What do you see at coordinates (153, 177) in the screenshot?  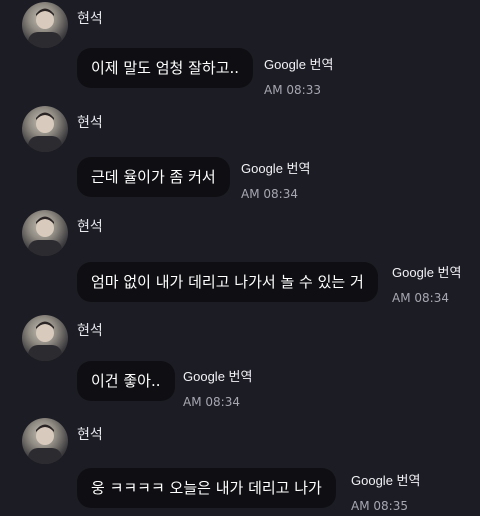 I see `message-bubble: 근데 율이가 좀 커서` at bounding box center [153, 177].